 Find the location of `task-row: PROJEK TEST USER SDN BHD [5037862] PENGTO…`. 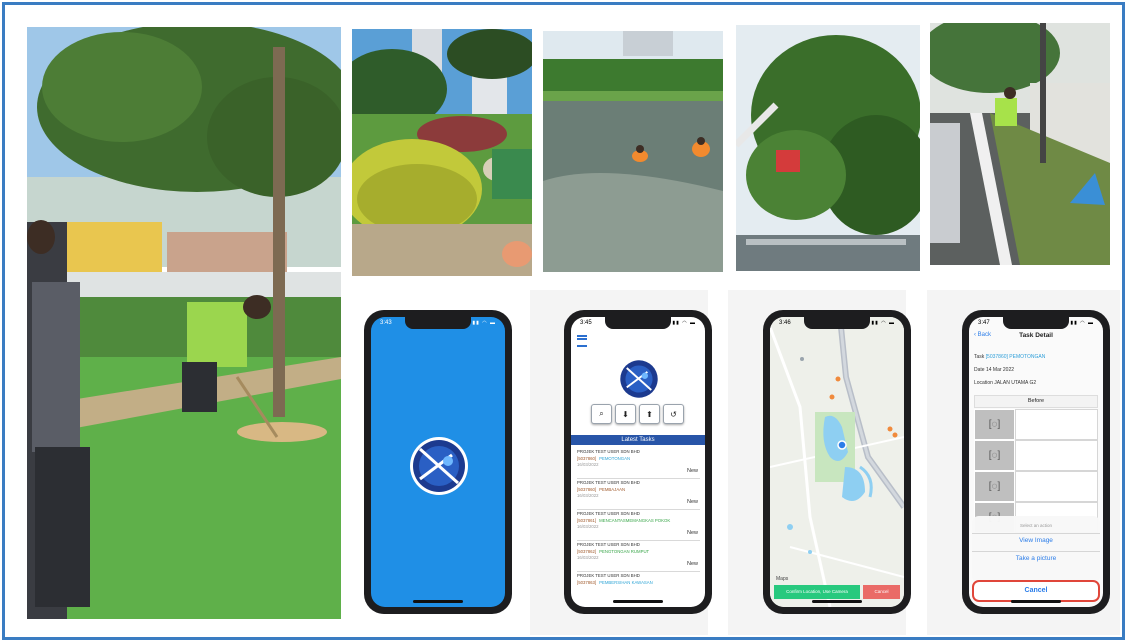

task-row: PROJEK TEST USER SDN BHD [5037862] PENGTO… is located at coordinates (638, 557).